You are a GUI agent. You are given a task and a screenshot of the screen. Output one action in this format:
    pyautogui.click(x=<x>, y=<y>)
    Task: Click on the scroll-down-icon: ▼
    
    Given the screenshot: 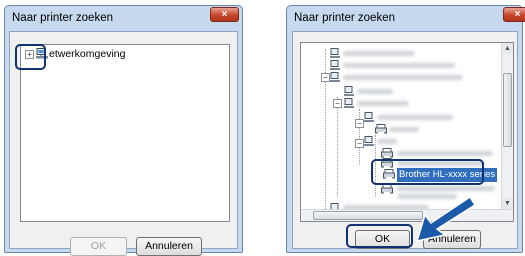 What is the action you would take?
    pyautogui.click(x=507, y=203)
    